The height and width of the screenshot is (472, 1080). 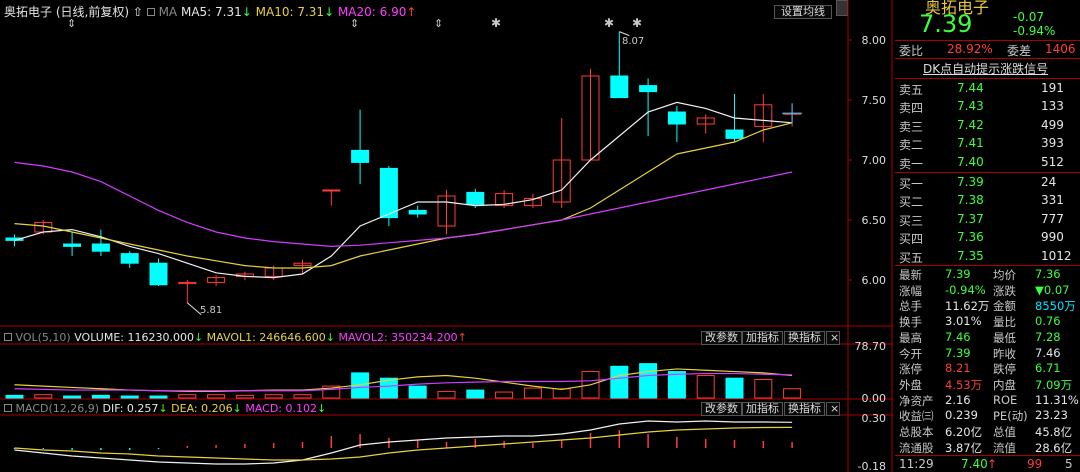 What do you see at coordinates (330, 337) in the screenshot?
I see `mavol1-arrow: ↓` at bounding box center [330, 337].